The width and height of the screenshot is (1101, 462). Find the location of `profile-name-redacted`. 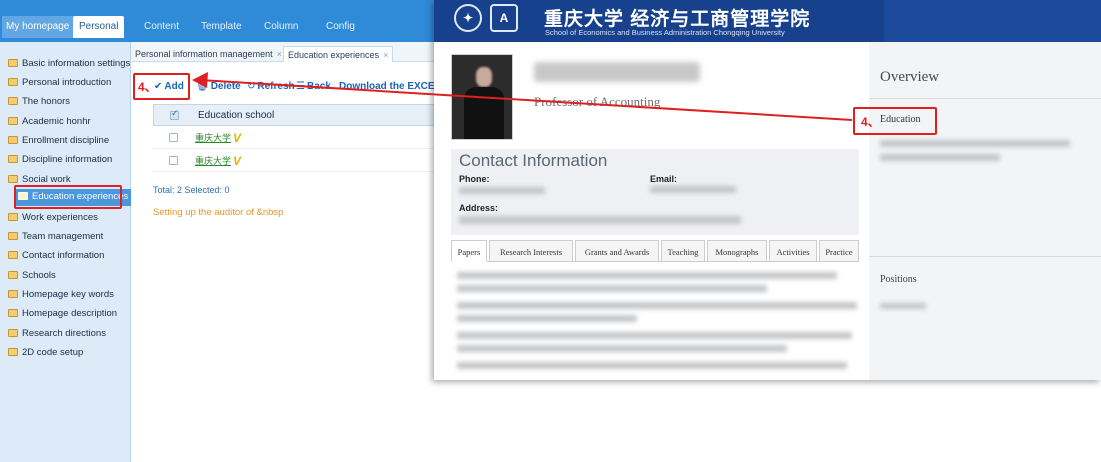

profile-name-redacted is located at coordinates (617, 72).